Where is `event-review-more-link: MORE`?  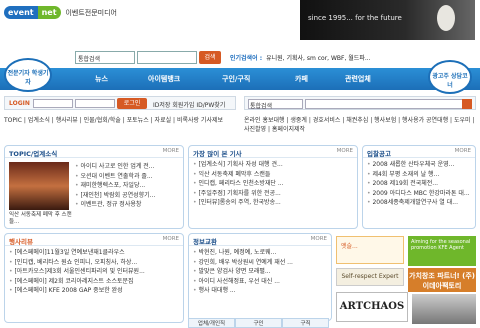
event-review-more-link: MORE is located at coordinates (171, 239).